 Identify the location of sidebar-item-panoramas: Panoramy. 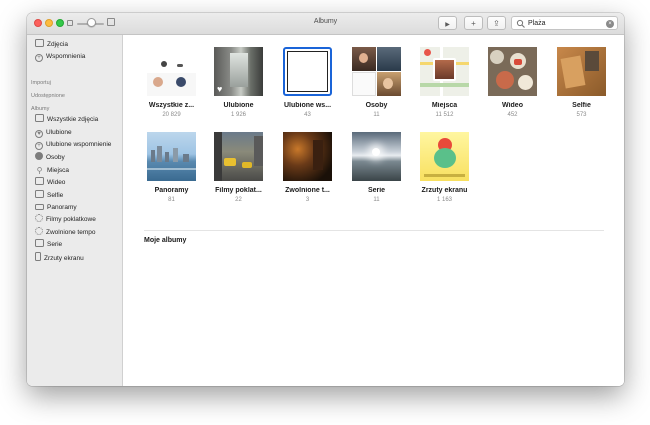
(56, 208).